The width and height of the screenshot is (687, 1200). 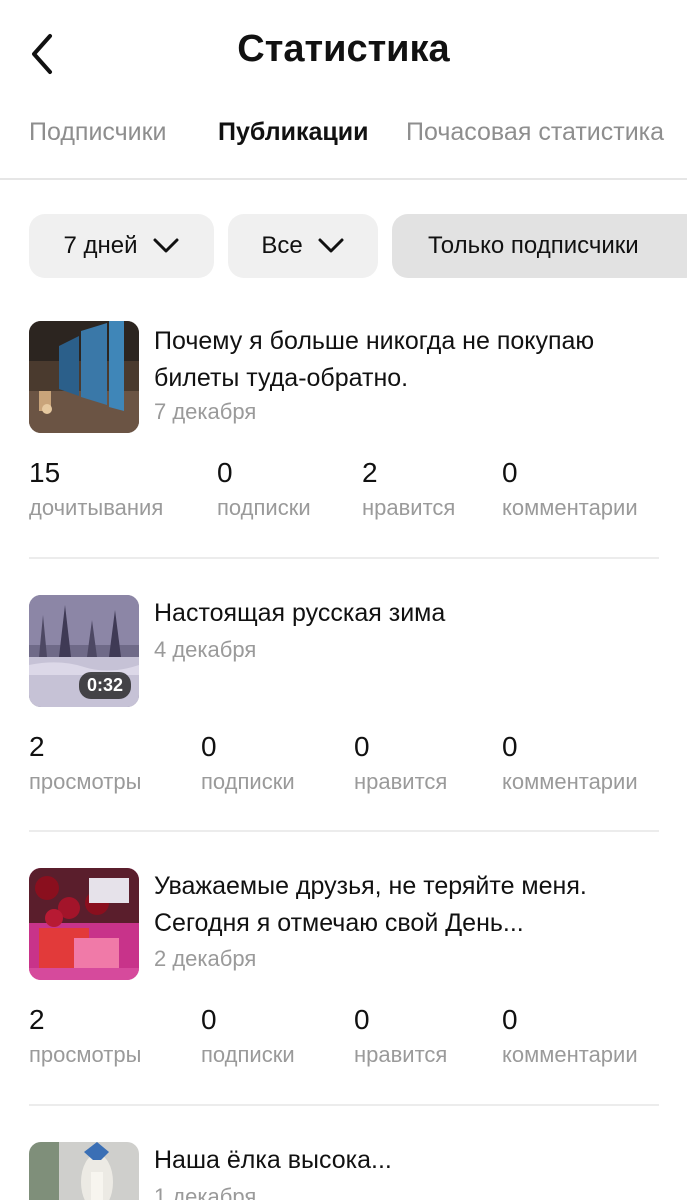 What do you see at coordinates (293, 132) in the screenshot?
I see `tab-publications: Публикации` at bounding box center [293, 132].